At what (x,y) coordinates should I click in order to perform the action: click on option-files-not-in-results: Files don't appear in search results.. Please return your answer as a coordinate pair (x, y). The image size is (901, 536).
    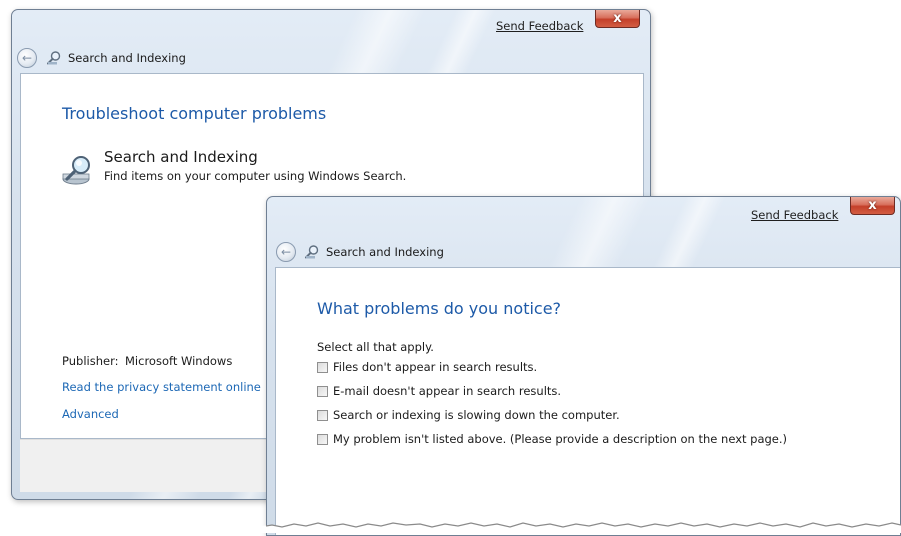
    Looking at the image, I should click on (427, 367).